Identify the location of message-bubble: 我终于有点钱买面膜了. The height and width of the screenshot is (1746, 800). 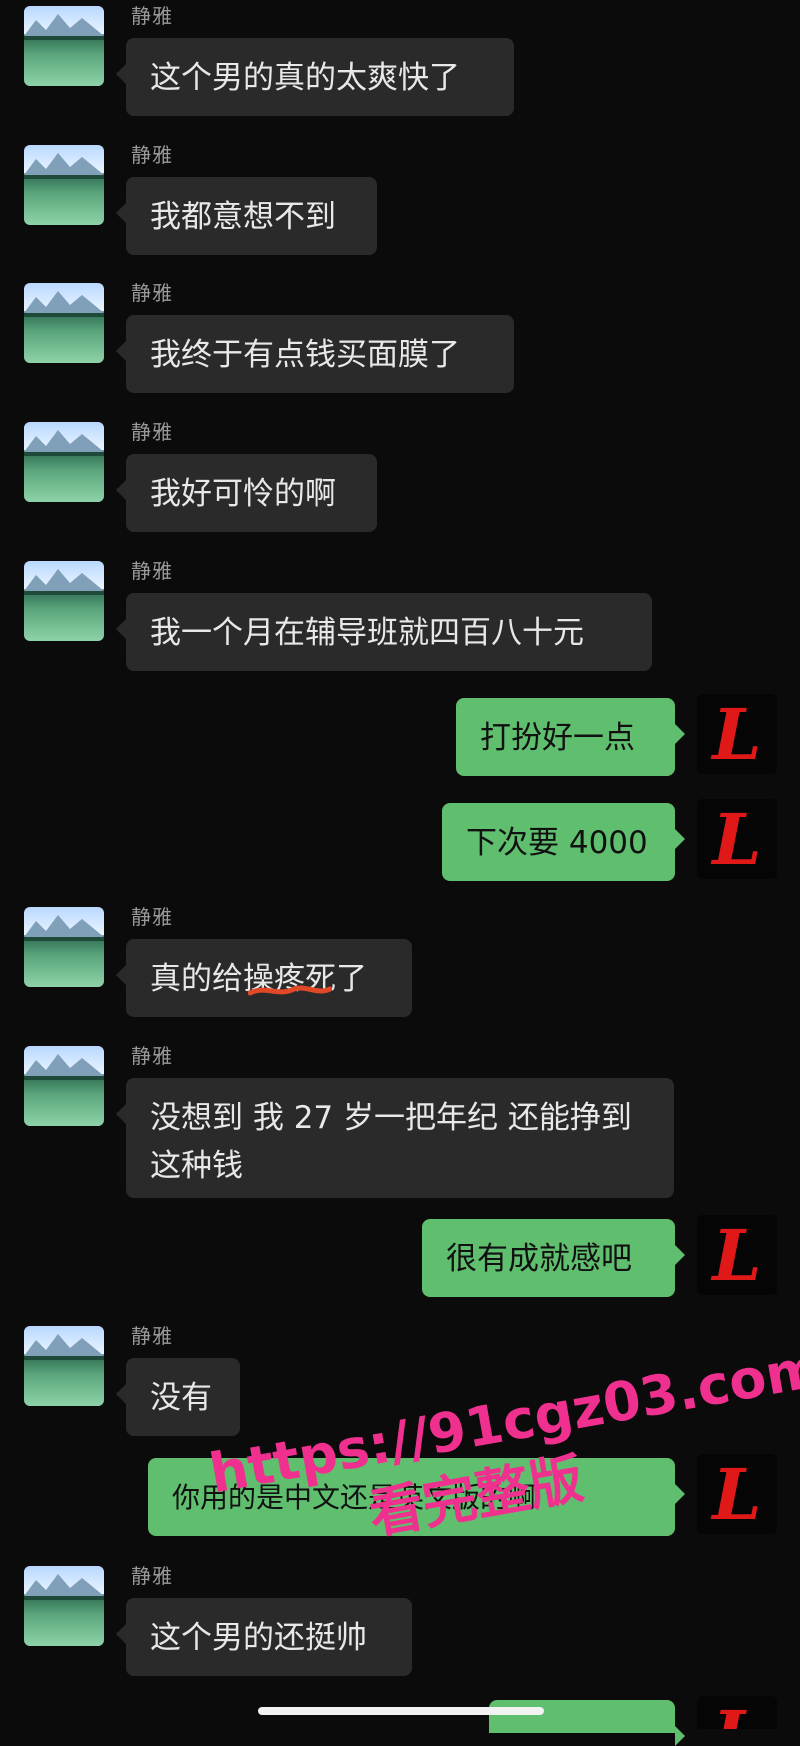
(315, 354).